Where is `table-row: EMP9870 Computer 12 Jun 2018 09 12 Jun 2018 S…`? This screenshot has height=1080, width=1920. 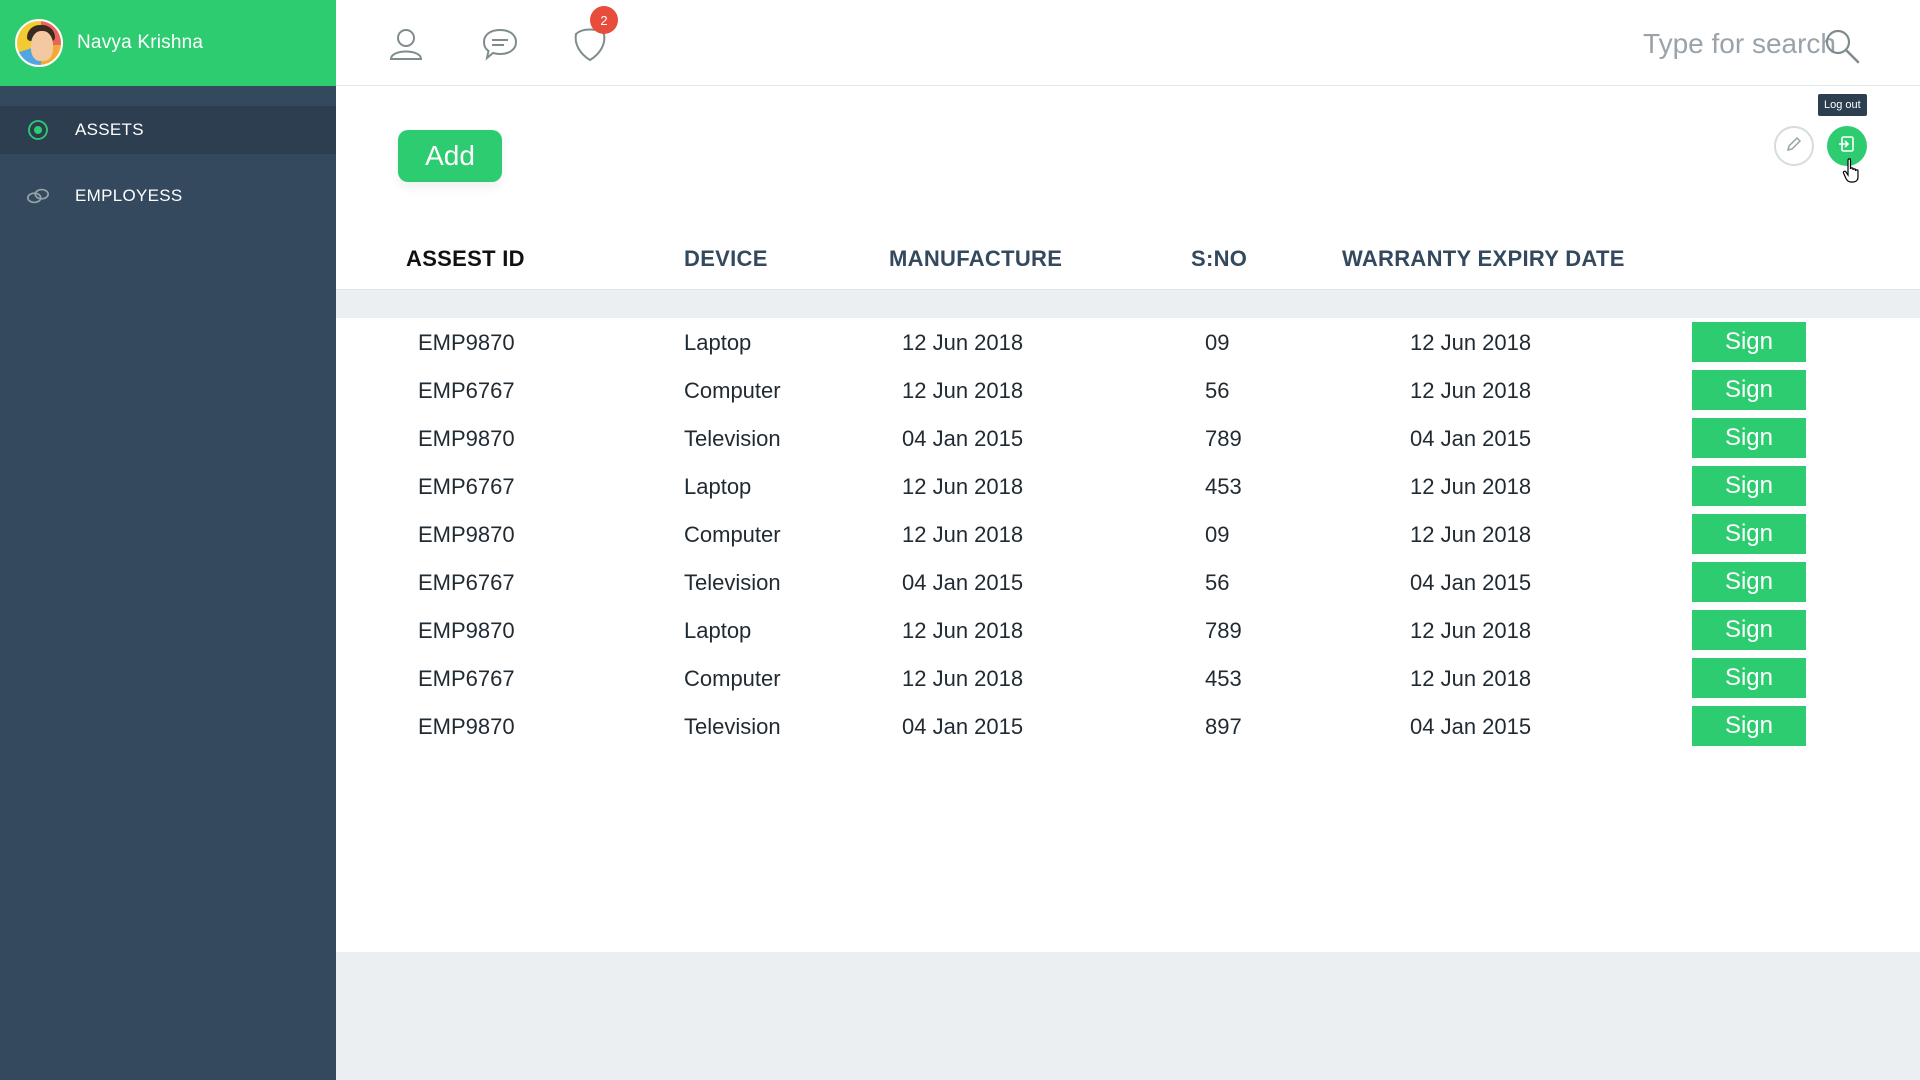
table-row: EMP9870 Computer 12 Jun 2018 09 12 Jun 2018 S… is located at coordinates (1128, 534).